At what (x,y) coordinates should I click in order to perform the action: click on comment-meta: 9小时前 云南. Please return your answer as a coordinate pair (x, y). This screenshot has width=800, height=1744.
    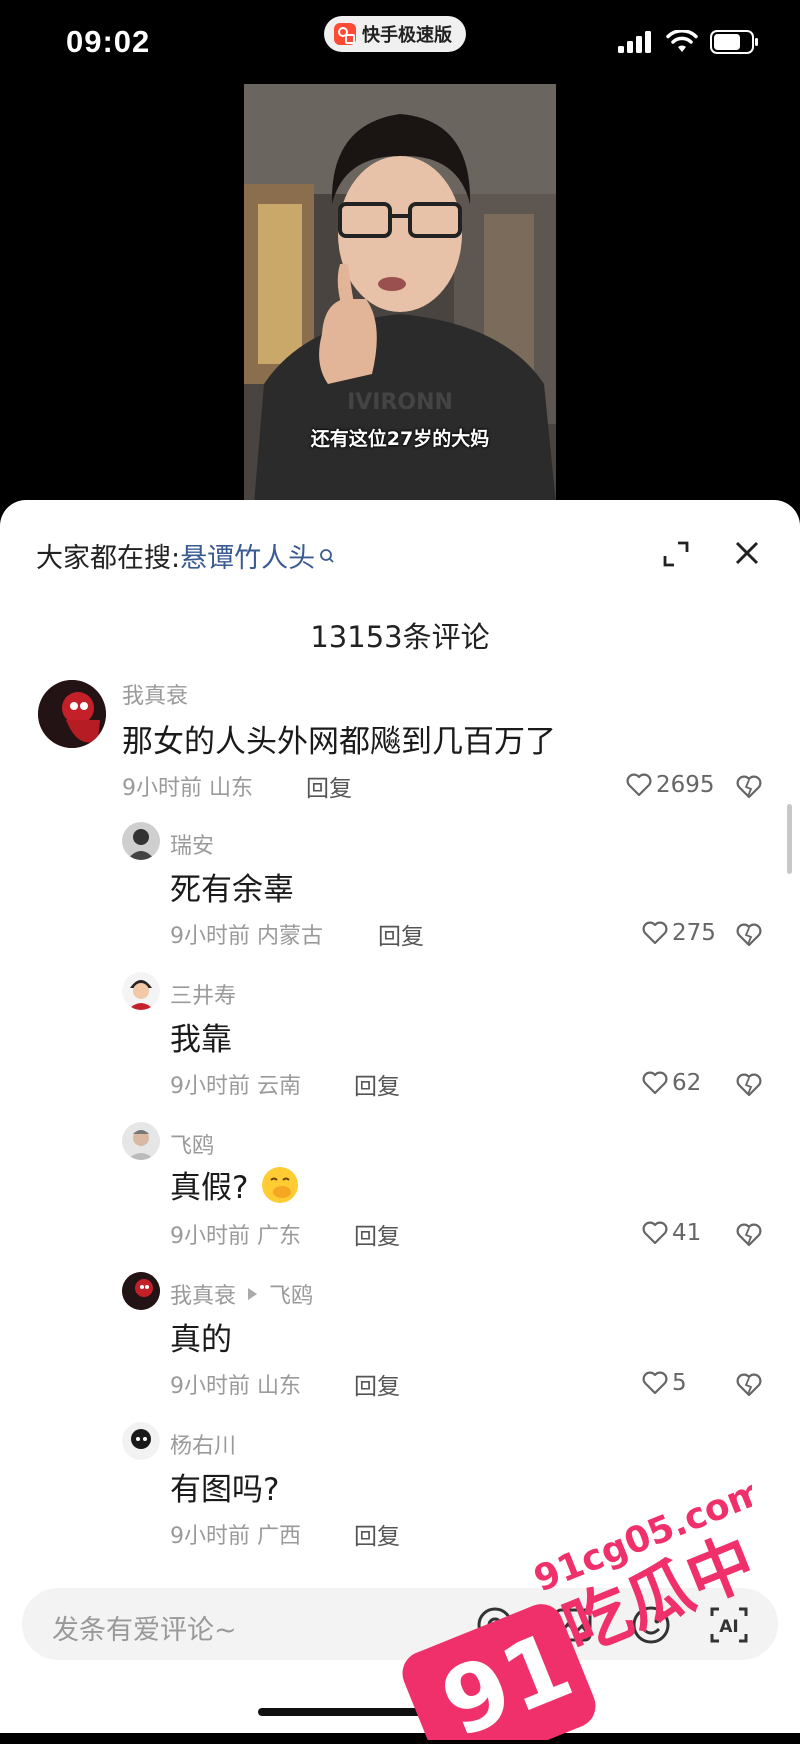
    Looking at the image, I should click on (235, 1086).